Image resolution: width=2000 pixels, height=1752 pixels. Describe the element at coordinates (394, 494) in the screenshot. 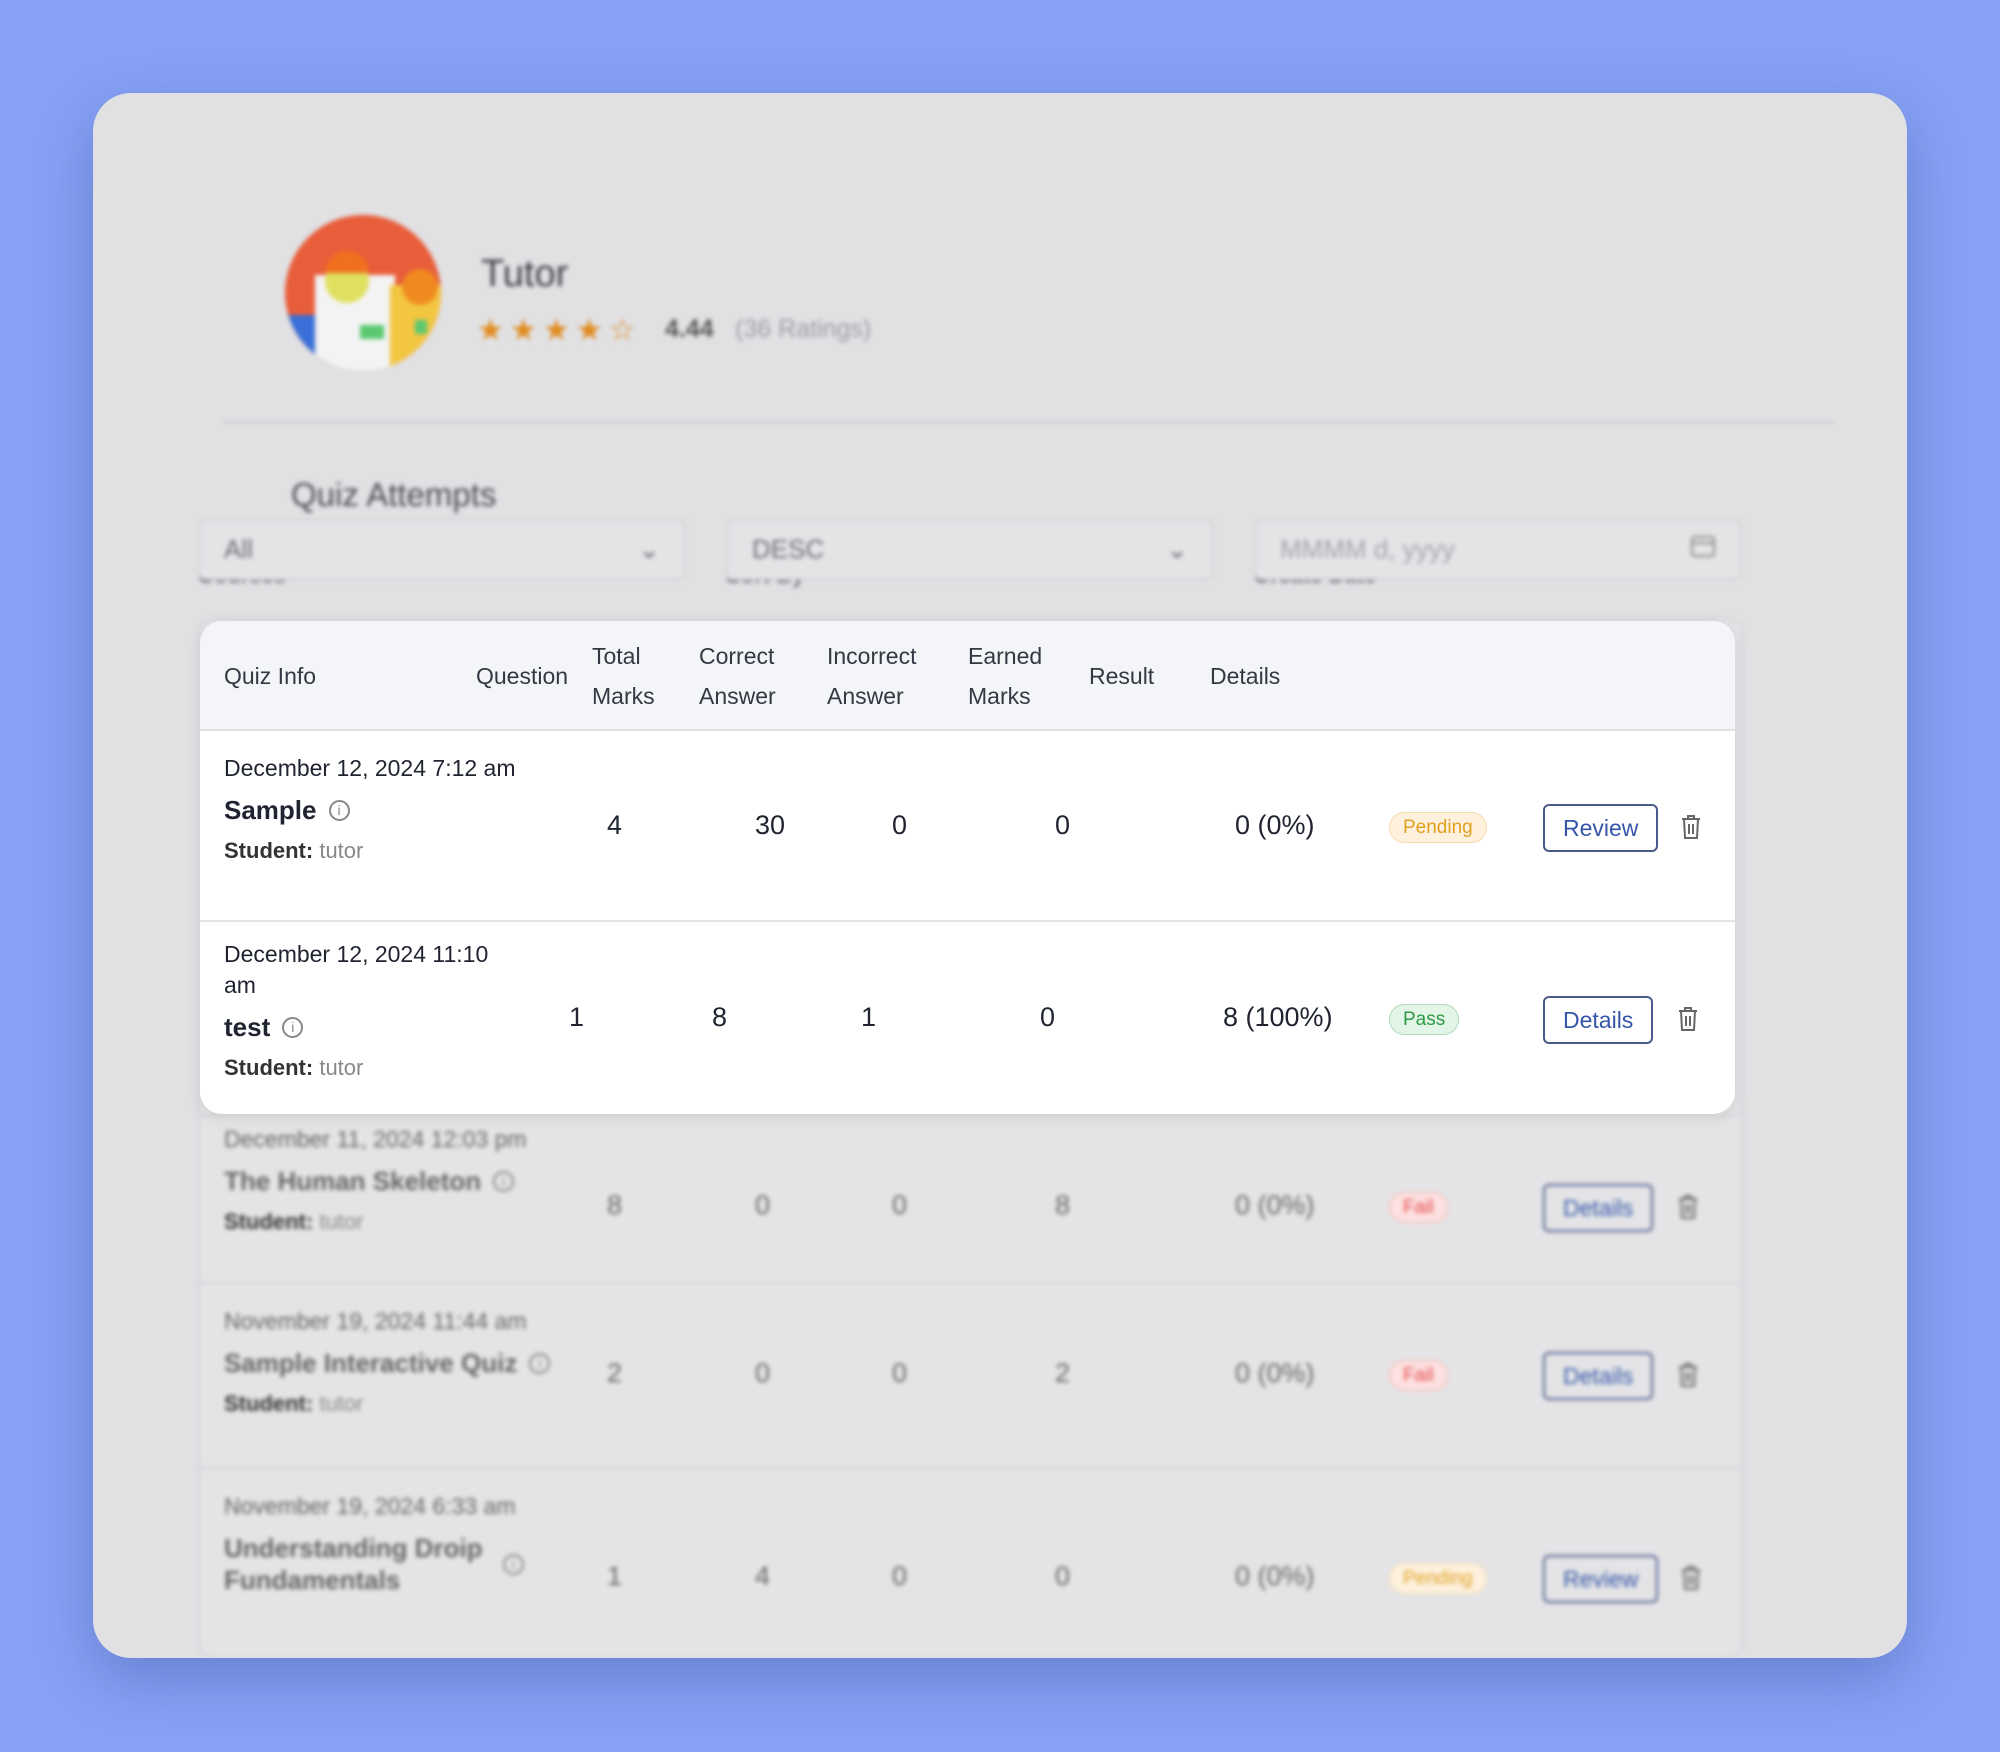

I see `section-title: Quiz Attempts` at that location.